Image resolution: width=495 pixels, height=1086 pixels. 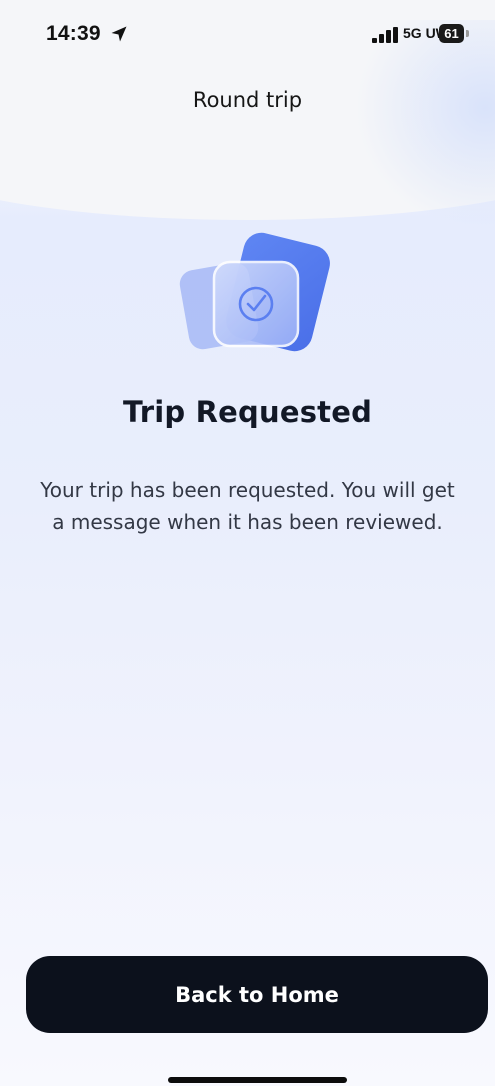 I want to click on back-to-home-button: Back to Home, so click(x=257, y=994).